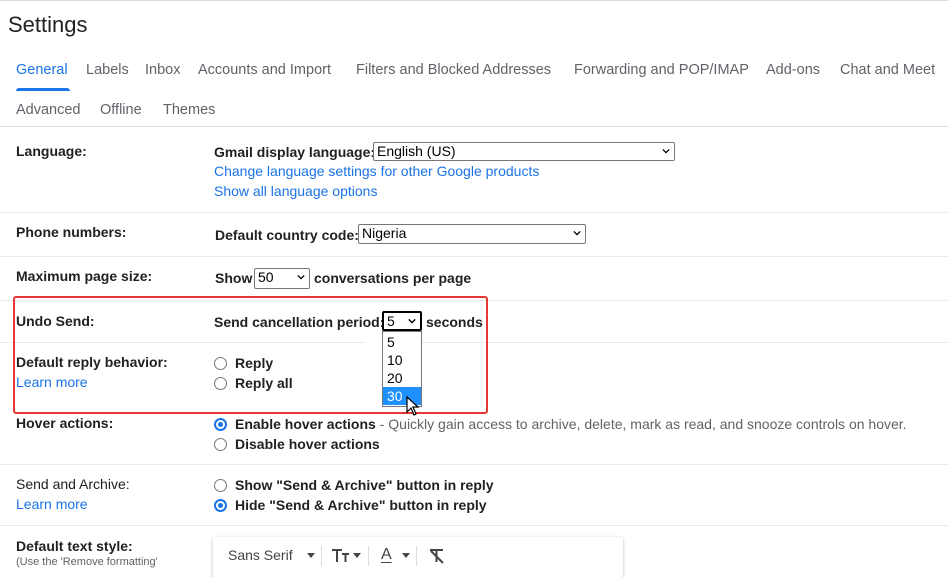 The image size is (948, 577). What do you see at coordinates (73, 484) in the screenshot?
I see `send-archive-label: Send and Archive:` at bounding box center [73, 484].